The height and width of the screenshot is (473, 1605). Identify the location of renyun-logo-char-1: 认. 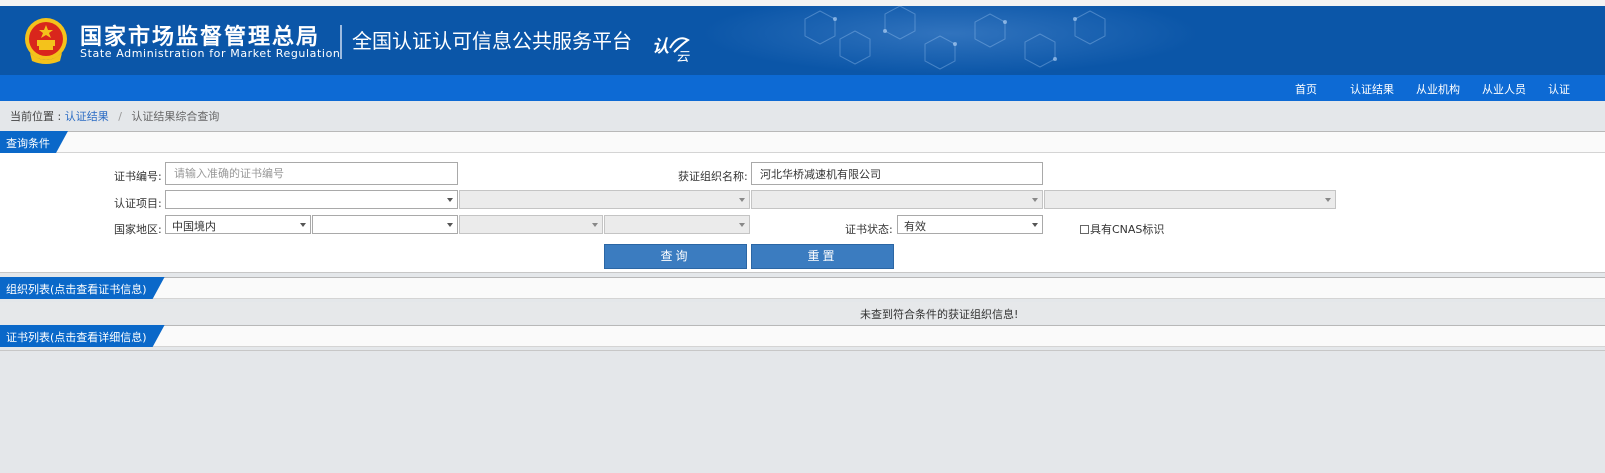
(660, 47).